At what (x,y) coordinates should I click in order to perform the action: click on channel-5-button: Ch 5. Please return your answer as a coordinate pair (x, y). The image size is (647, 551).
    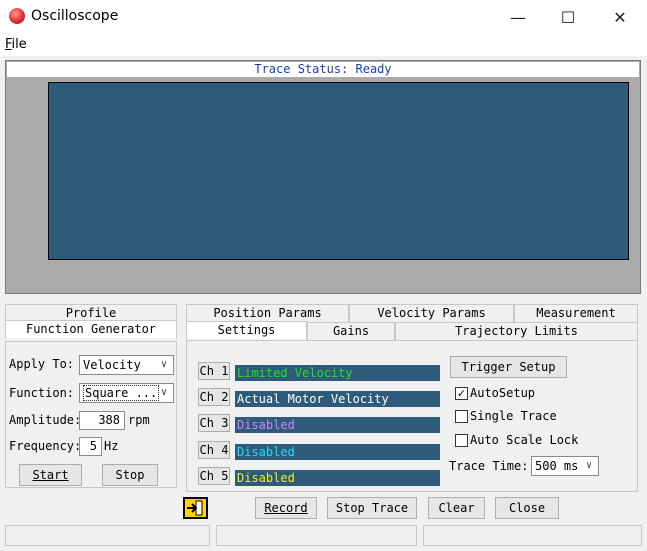
    Looking at the image, I should click on (214, 476).